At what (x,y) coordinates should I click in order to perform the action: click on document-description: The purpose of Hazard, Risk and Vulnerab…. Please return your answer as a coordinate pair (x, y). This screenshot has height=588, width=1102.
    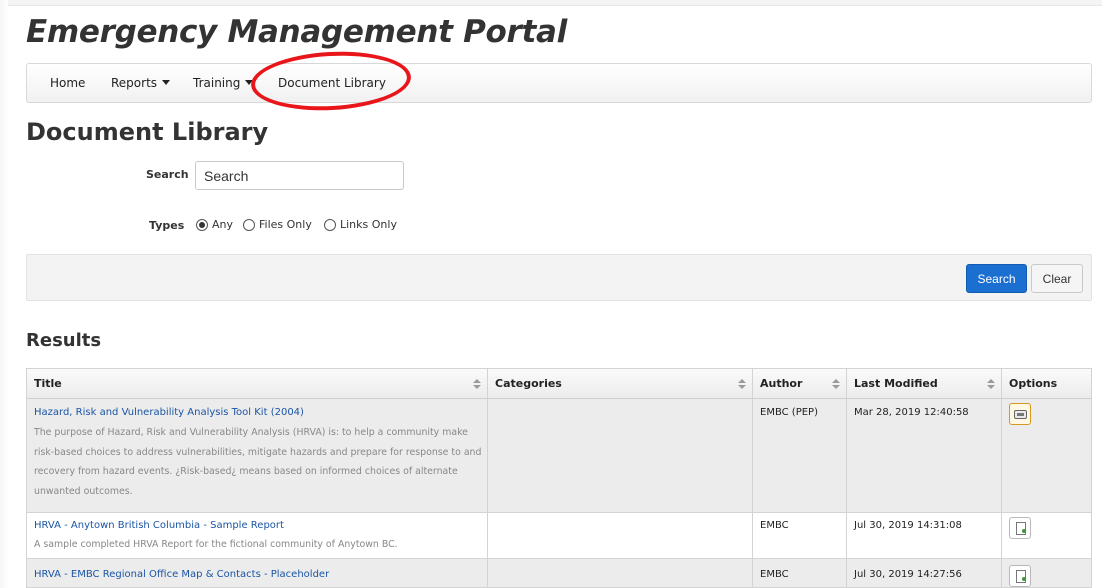
    Looking at the image, I should click on (258, 462).